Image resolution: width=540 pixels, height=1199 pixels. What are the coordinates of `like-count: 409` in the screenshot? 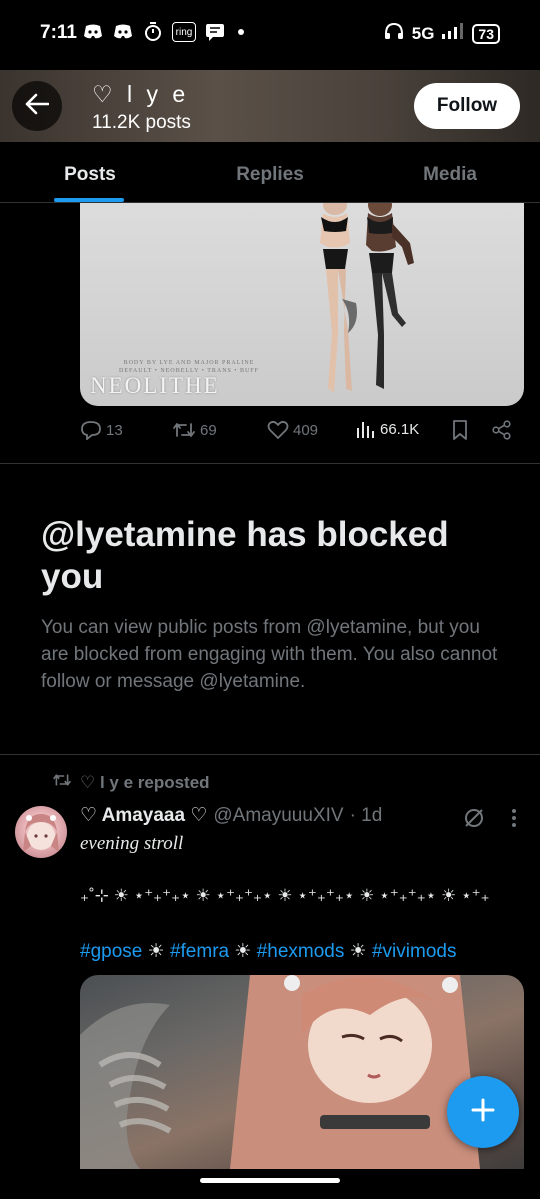 It's located at (306, 430).